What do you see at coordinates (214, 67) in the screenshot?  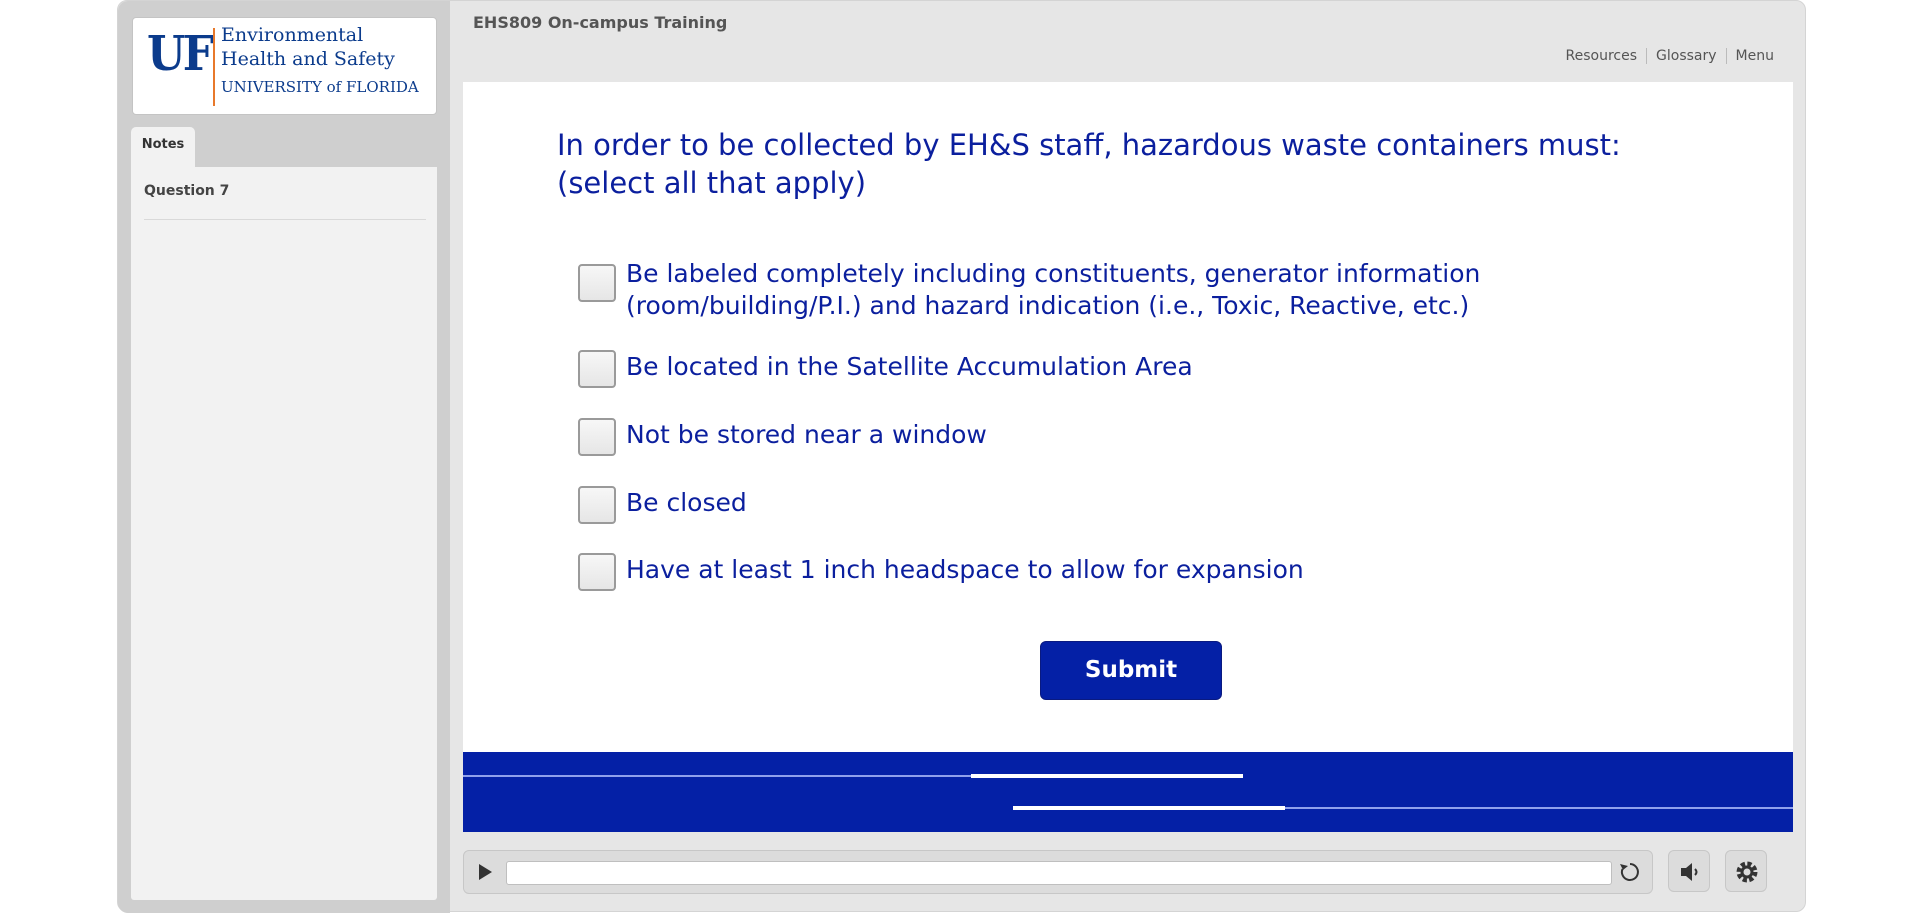 I see `logo-divider` at bounding box center [214, 67].